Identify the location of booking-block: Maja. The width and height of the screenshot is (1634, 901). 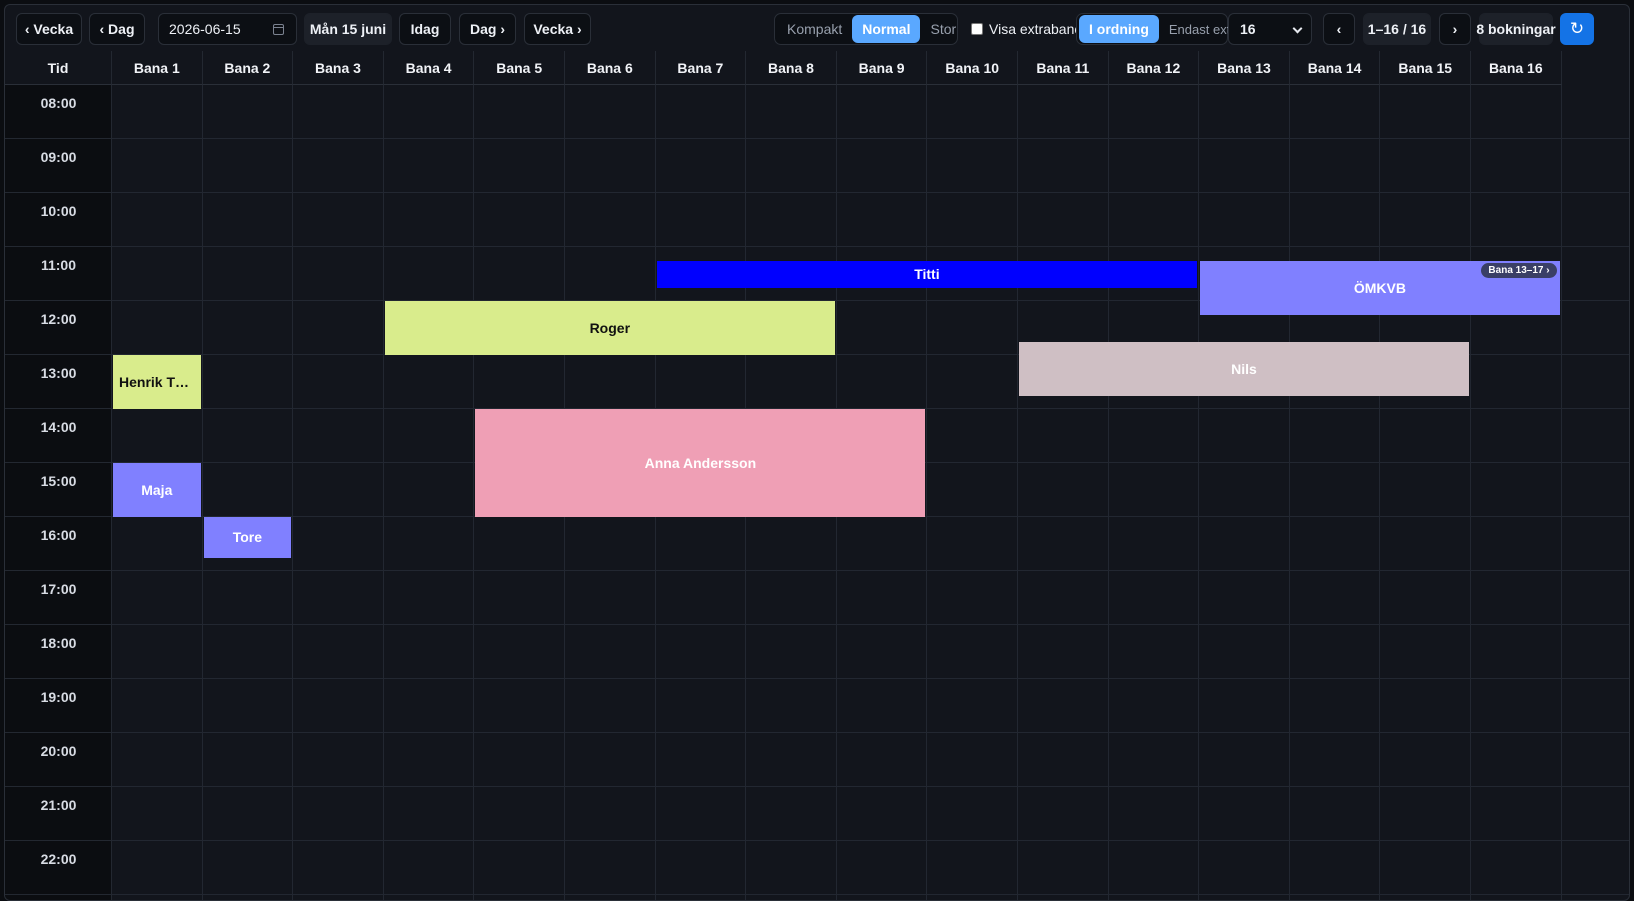
(157, 490).